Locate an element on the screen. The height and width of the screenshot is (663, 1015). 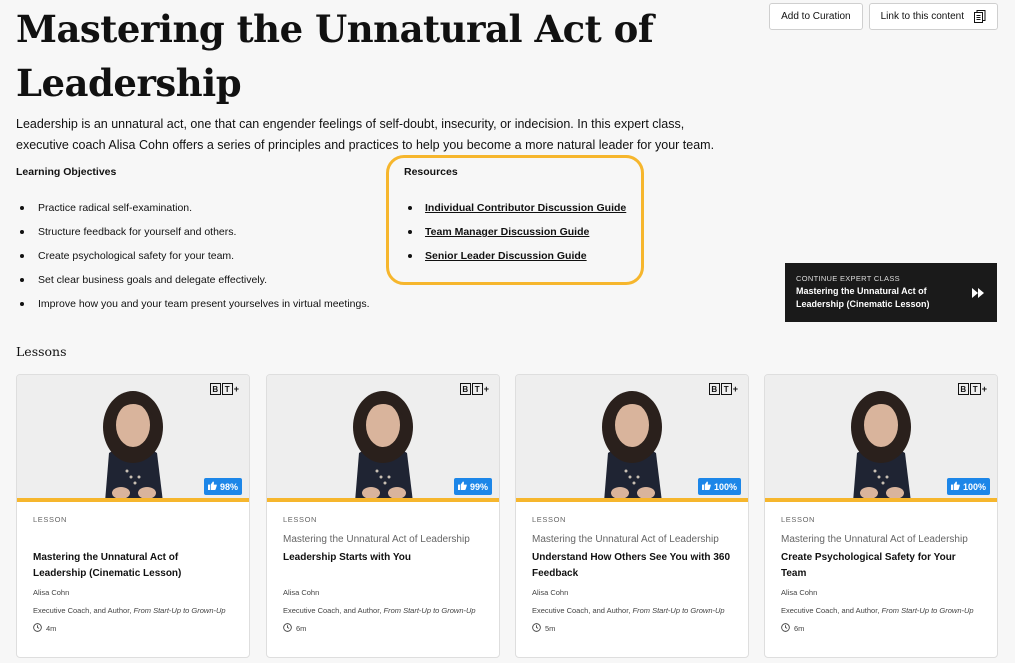
lesson-title: Leadership Starts with You is located at coordinates (347, 557).